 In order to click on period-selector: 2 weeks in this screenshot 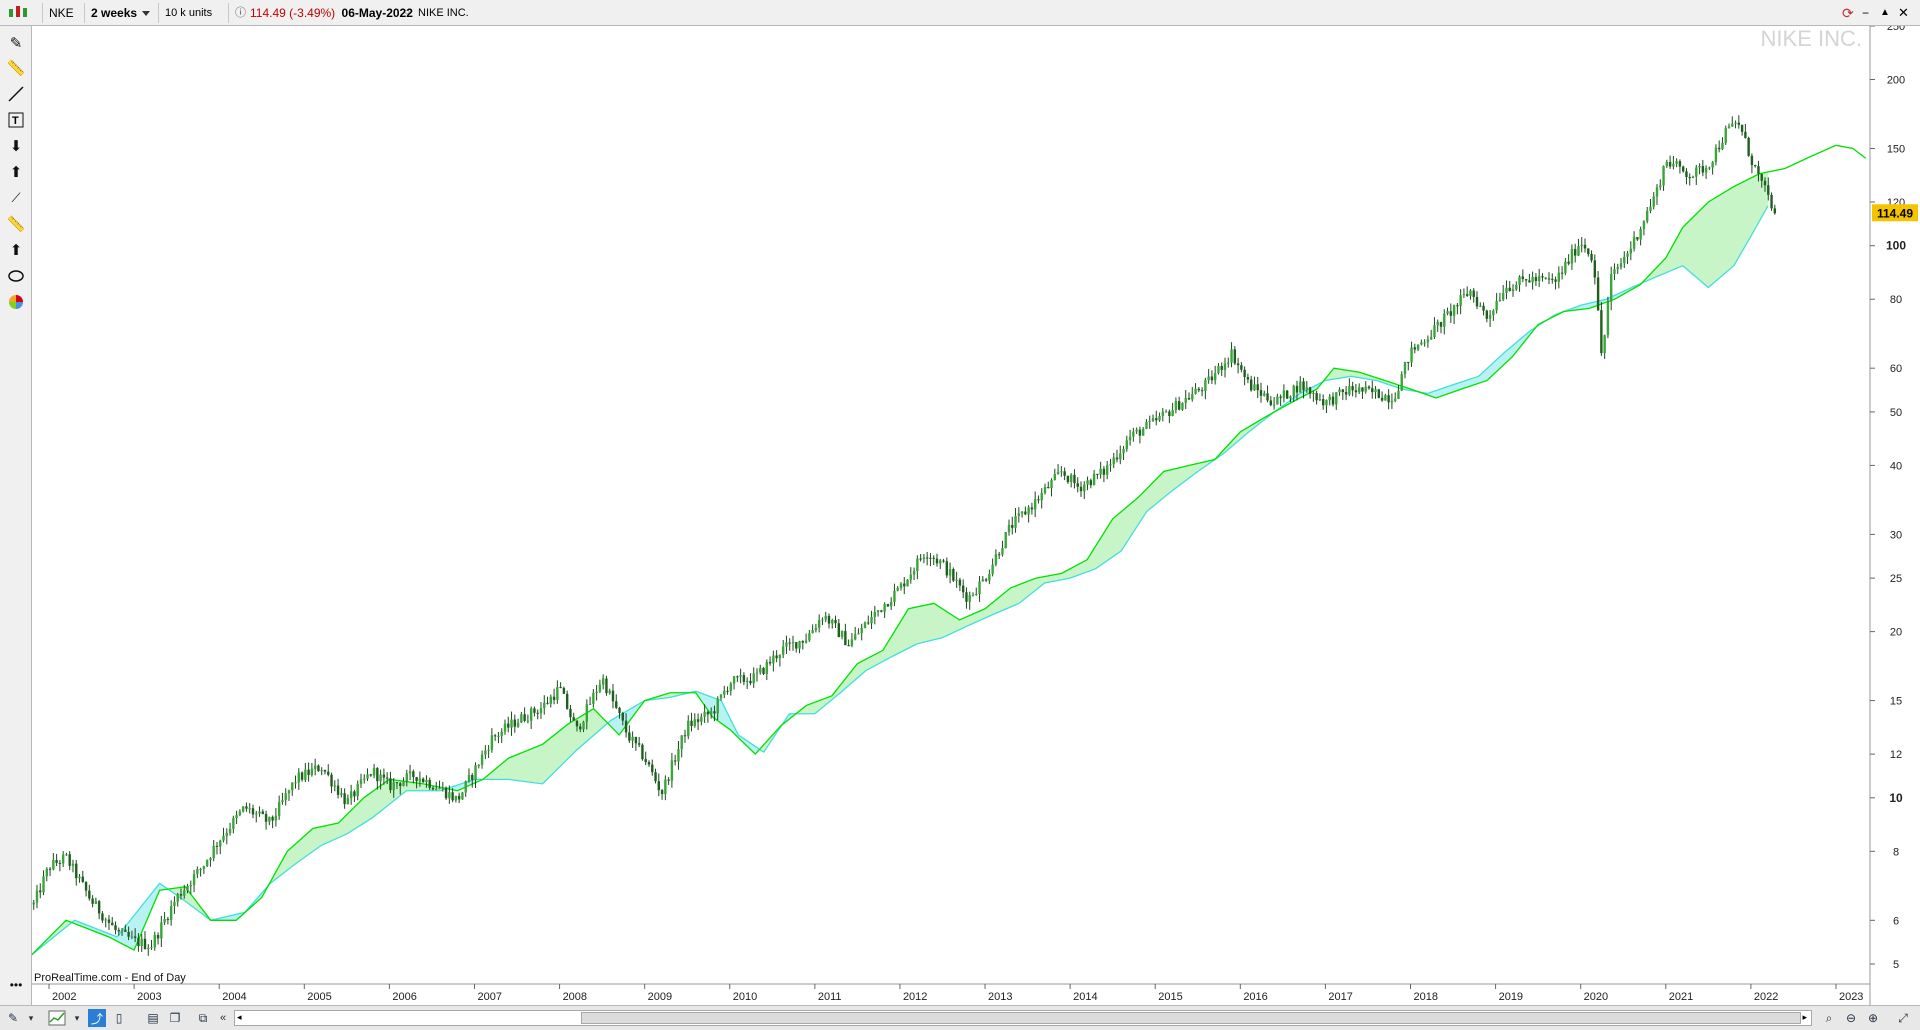, I will do `click(120, 13)`.